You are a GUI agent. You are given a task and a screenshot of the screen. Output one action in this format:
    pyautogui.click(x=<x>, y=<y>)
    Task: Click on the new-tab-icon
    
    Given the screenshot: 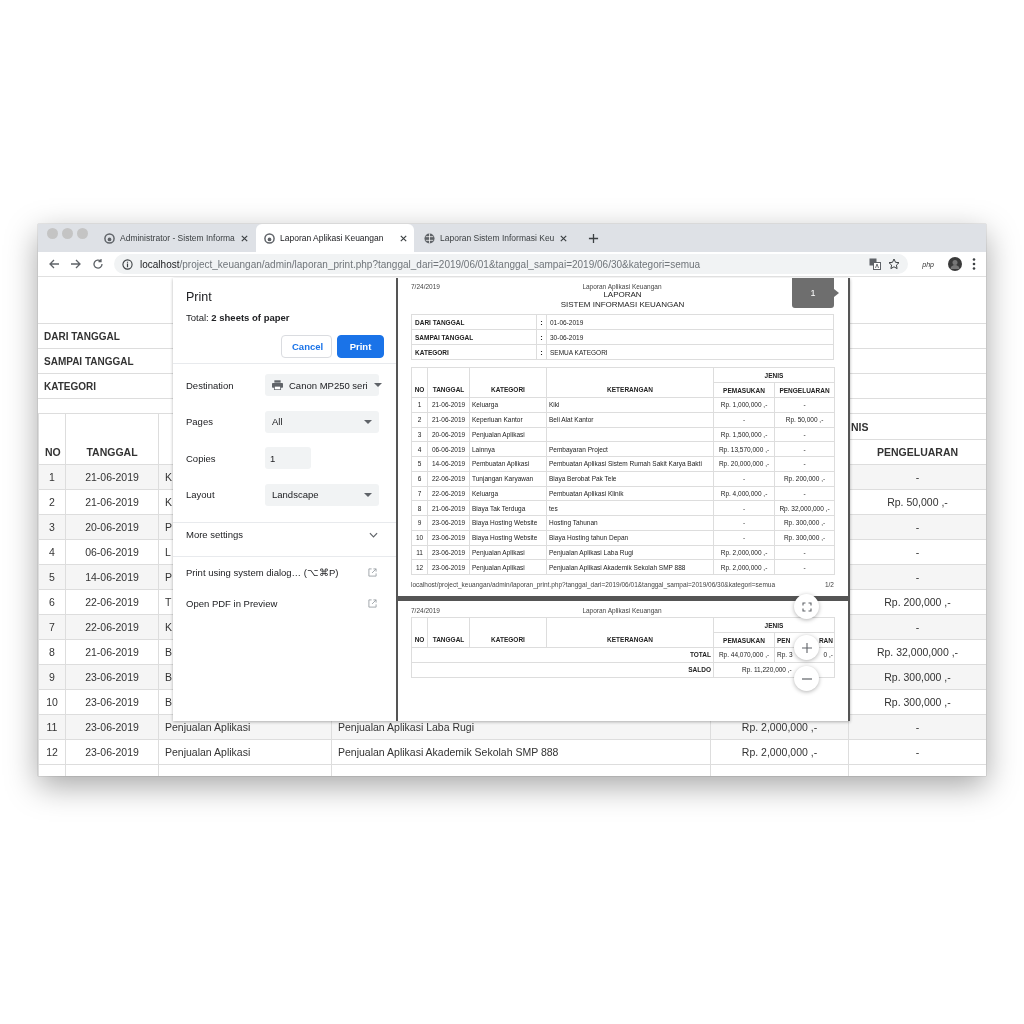 What is the action you would take?
    pyautogui.click(x=593, y=238)
    